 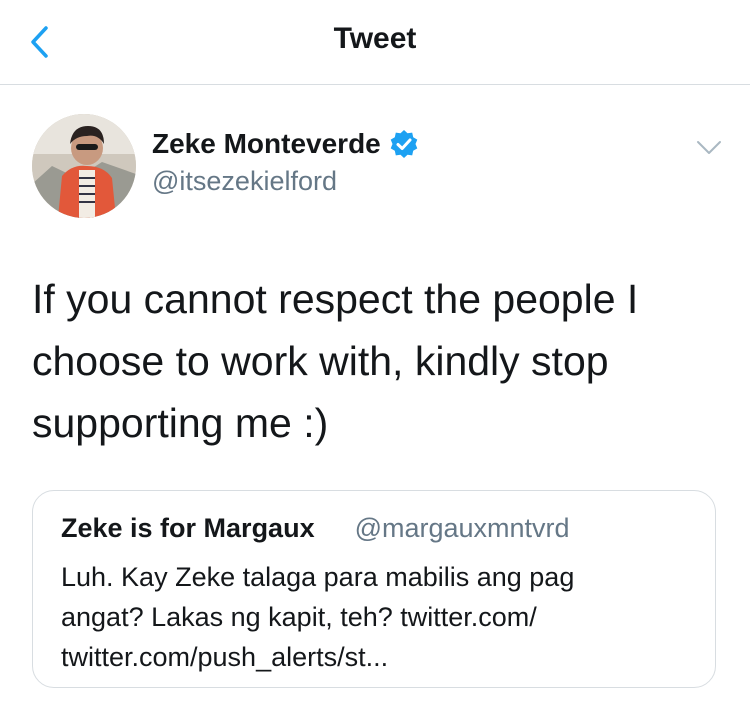 I want to click on chevron-down-icon, so click(x=709, y=147).